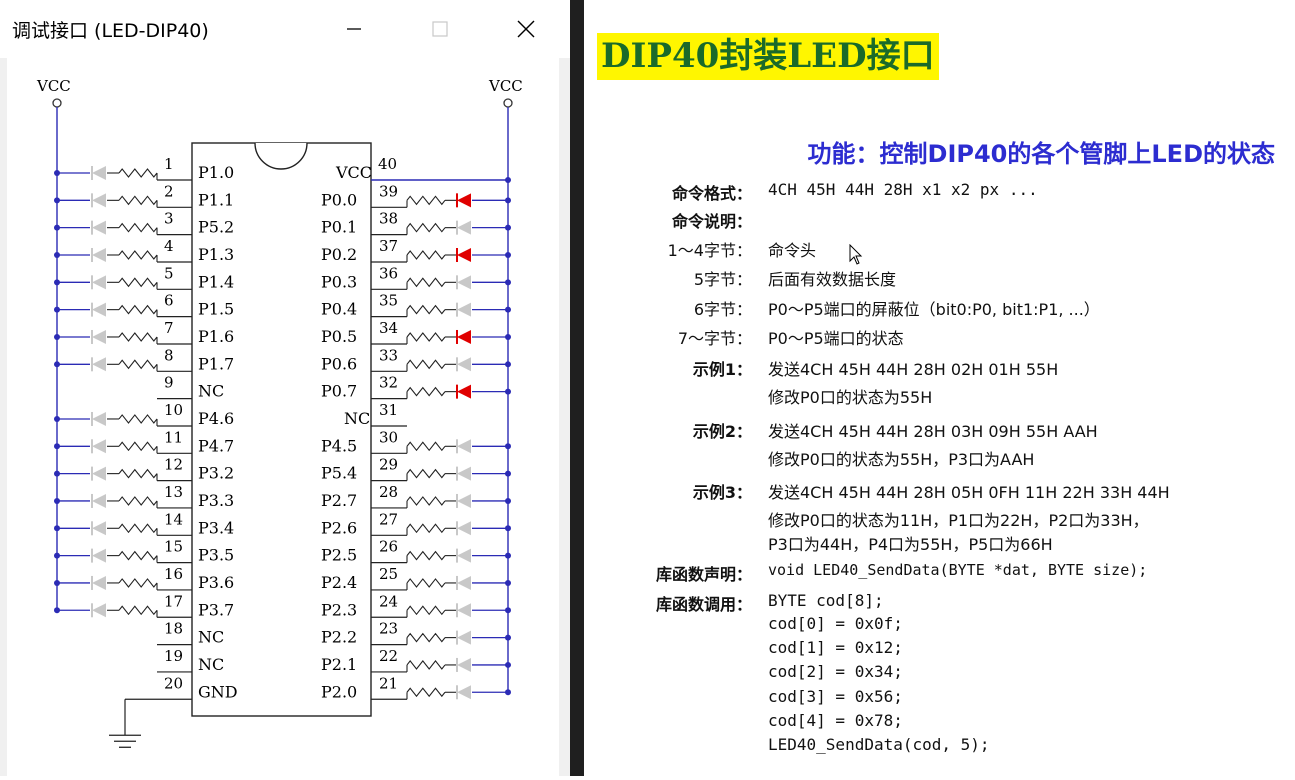 The image size is (1295, 780). What do you see at coordinates (388, 574) in the screenshot?
I see `pin-number: 25` at bounding box center [388, 574].